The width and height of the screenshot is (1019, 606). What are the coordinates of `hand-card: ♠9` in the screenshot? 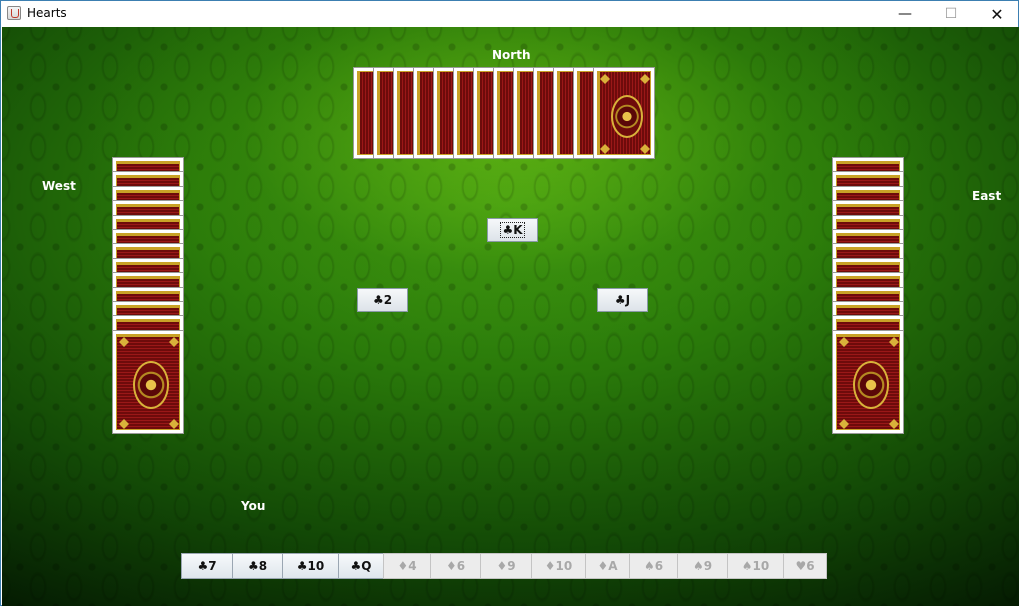 It's located at (702, 566).